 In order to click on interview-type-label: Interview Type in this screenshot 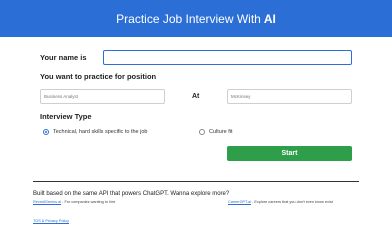, I will do `click(66, 116)`.